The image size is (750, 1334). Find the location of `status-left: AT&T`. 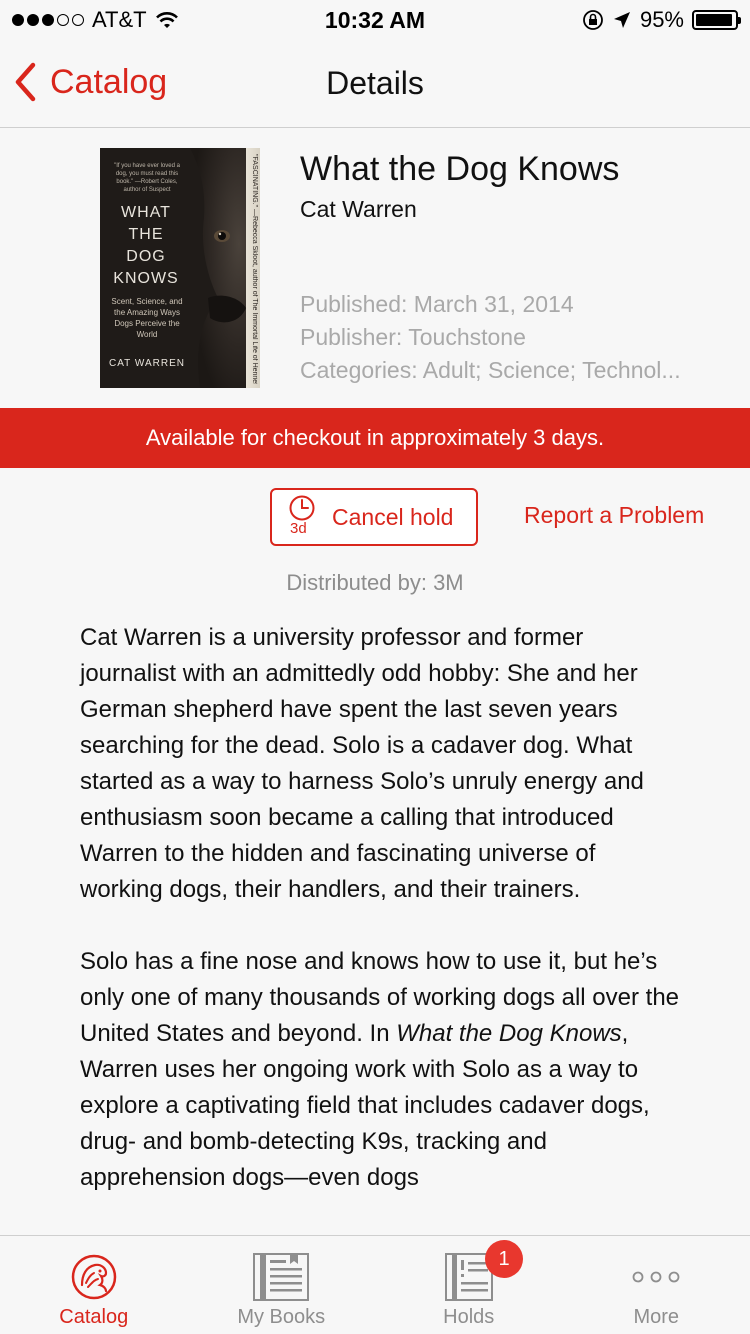

status-left: AT&T is located at coordinates (95, 20).